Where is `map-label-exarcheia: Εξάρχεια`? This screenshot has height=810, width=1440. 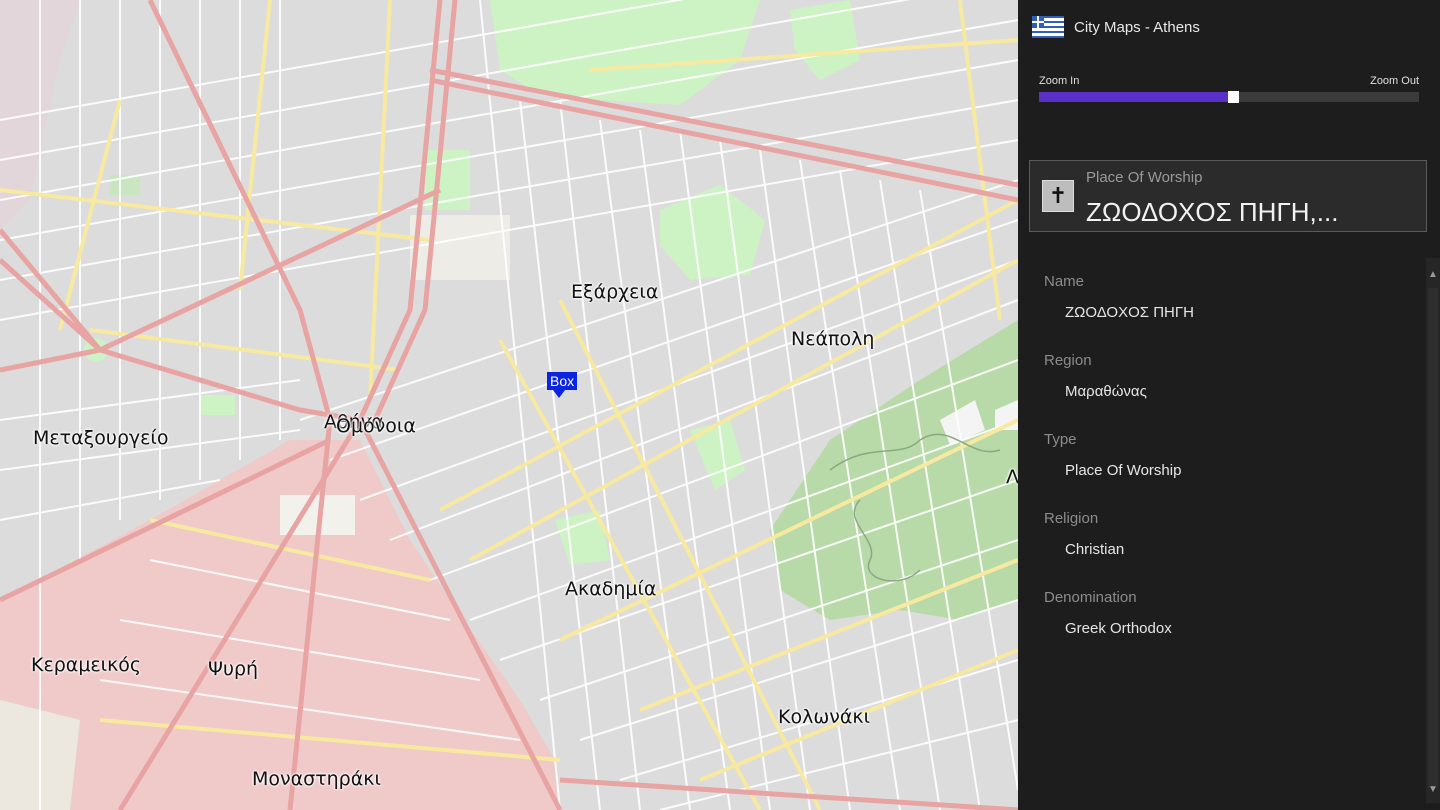
map-label-exarcheia: Εξάρχεια is located at coordinates (615, 292).